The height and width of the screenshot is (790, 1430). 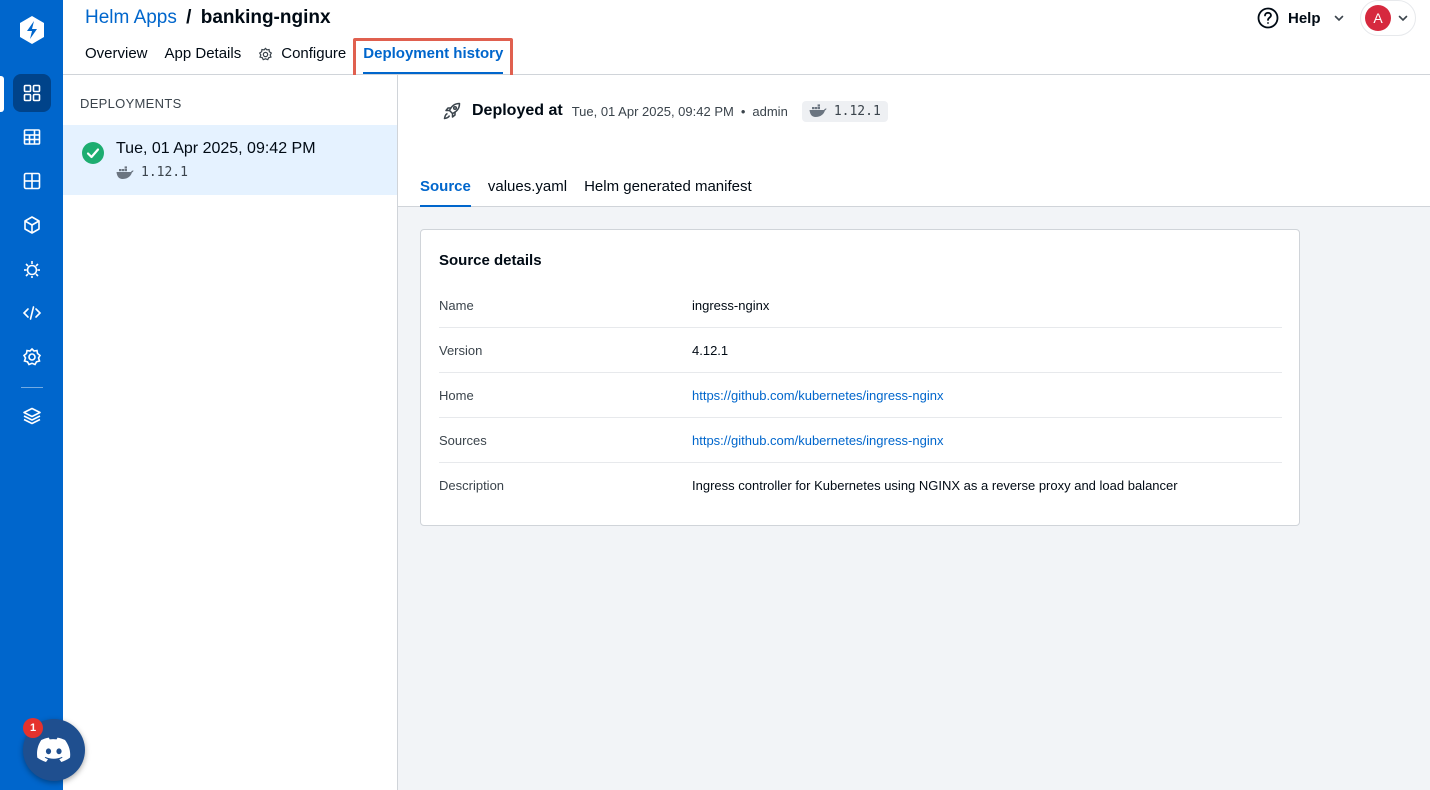 What do you see at coordinates (32, 181) in the screenshot?
I see `nav-resource-browser-icon` at bounding box center [32, 181].